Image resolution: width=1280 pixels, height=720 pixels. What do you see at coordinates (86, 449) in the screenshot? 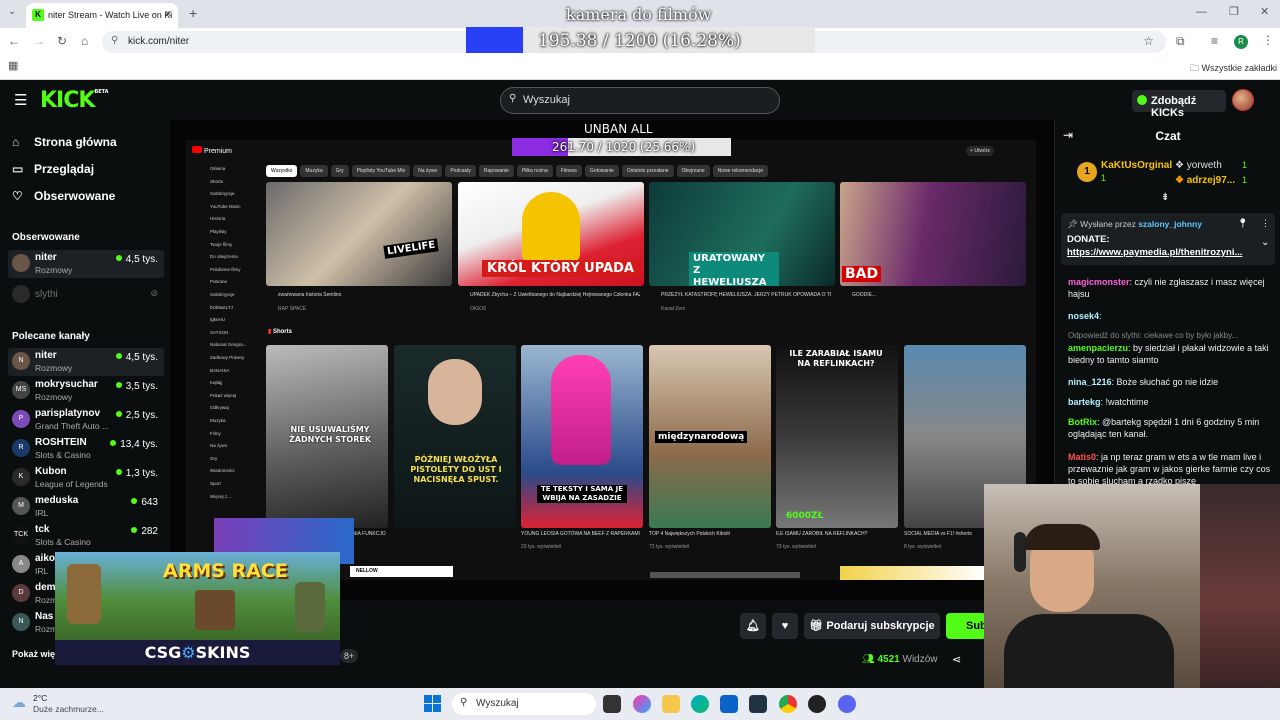
I see `recommended-channel: R ROSHTEIN Slots & Casino 13,4 tys.` at bounding box center [86, 449].